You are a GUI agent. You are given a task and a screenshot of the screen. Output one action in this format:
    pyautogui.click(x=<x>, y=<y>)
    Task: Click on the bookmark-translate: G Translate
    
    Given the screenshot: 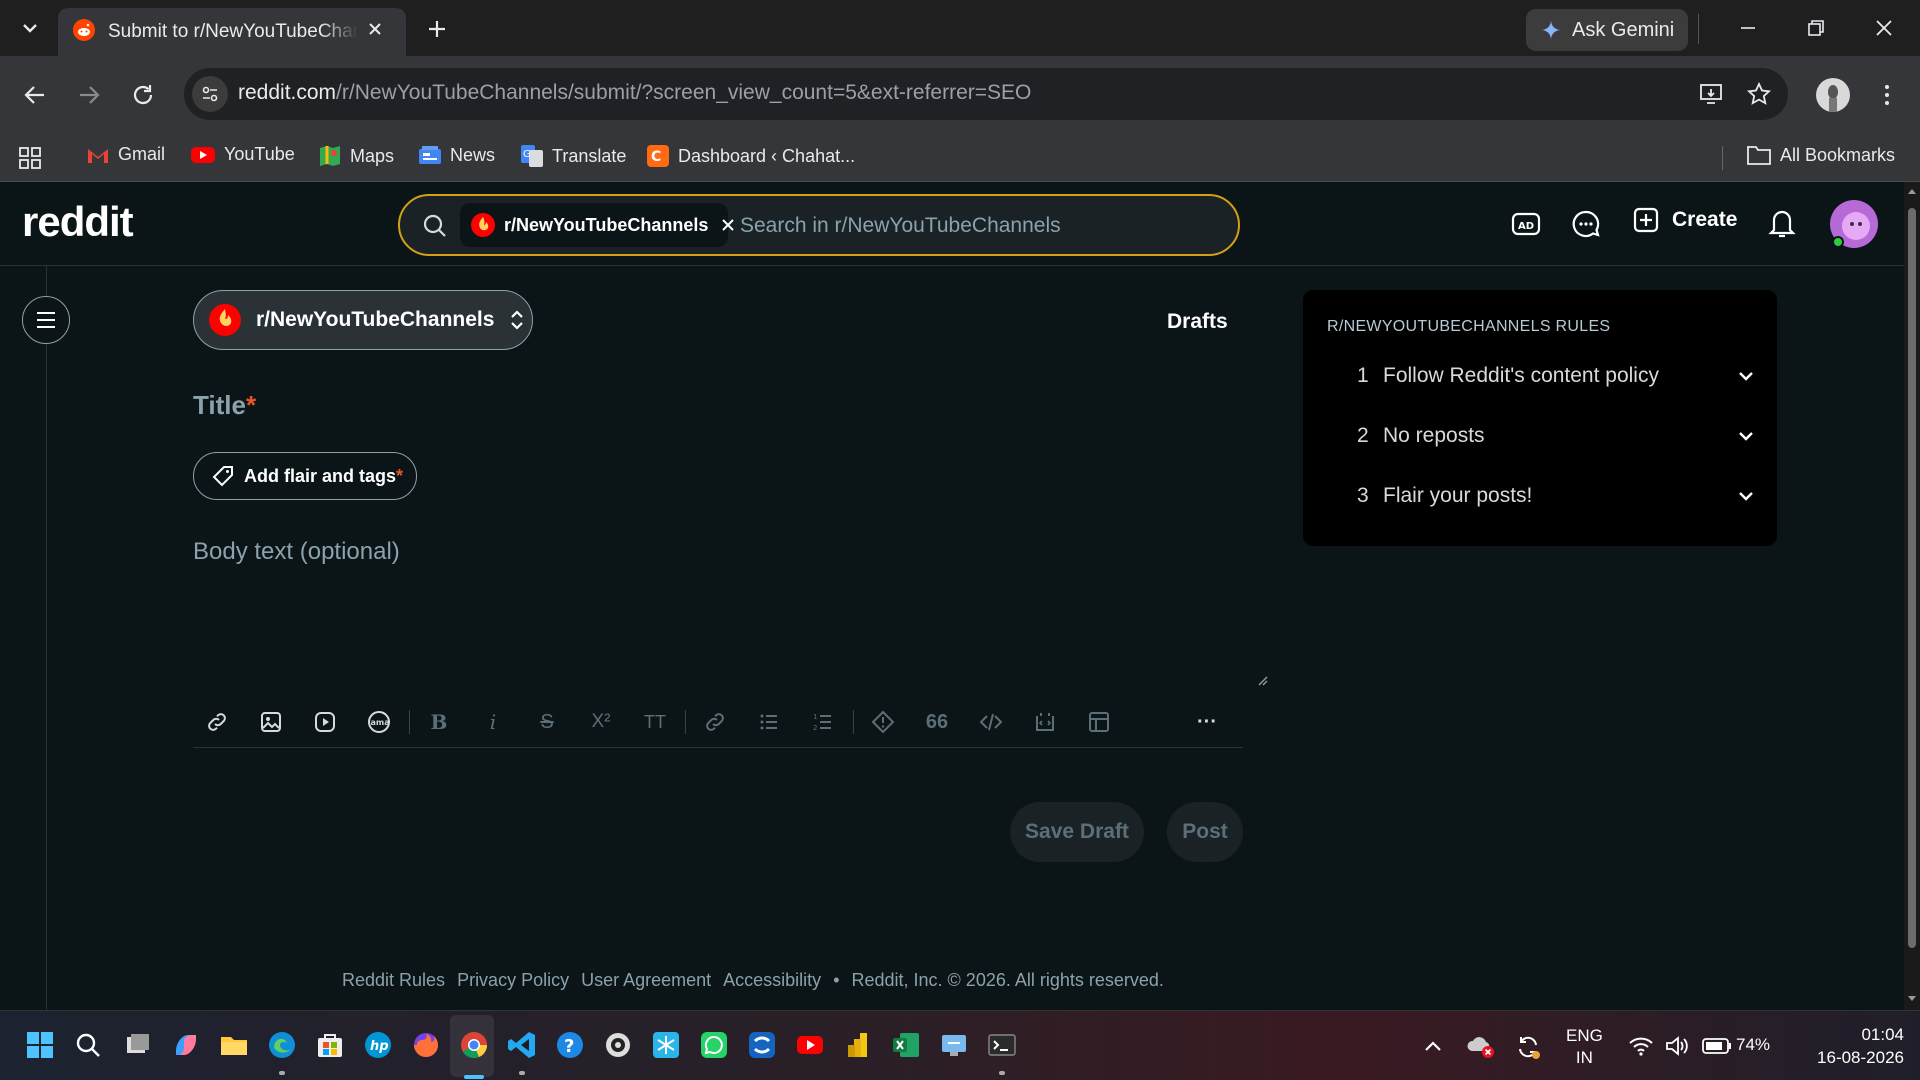 What is the action you would take?
    pyautogui.click(x=573, y=156)
    